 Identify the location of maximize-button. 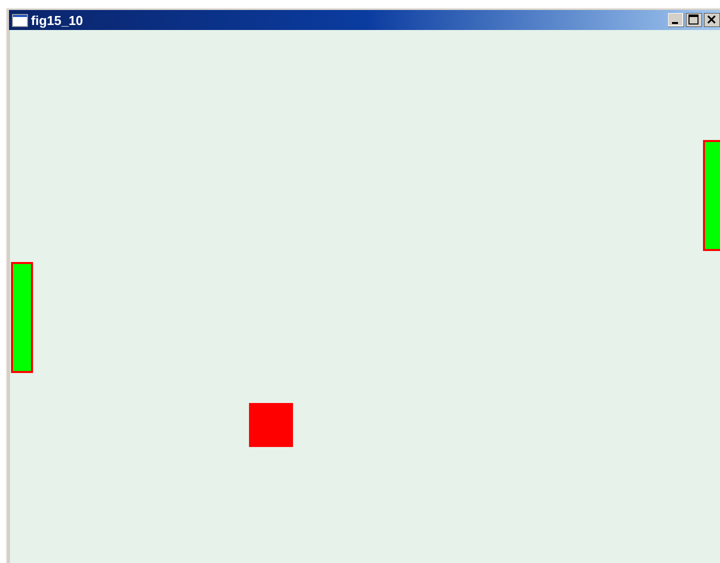
(694, 20).